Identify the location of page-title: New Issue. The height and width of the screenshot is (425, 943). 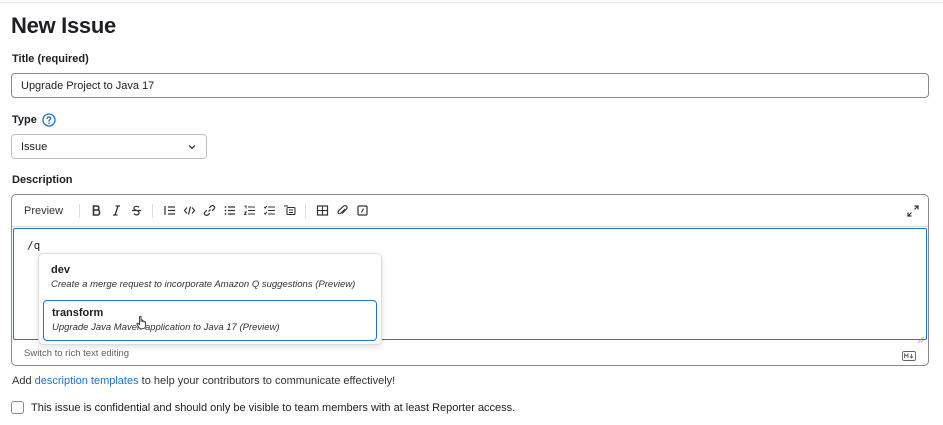
(63, 25).